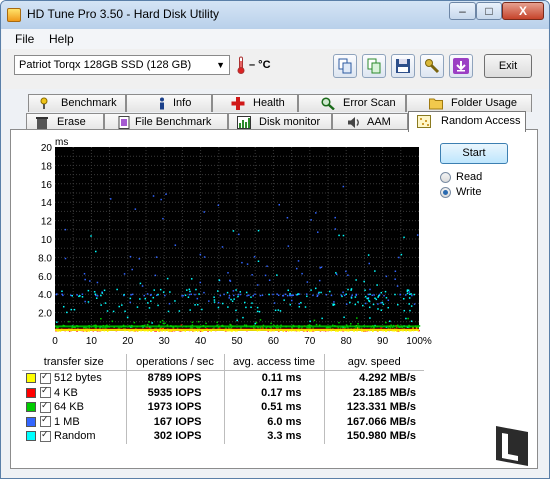 This screenshot has height=479, width=550. What do you see at coordinates (122, 65) in the screenshot?
I see `drive-select: Patriot Torqx 128GB SSD (128 GB) ▼` at bounding box center [122, 65].